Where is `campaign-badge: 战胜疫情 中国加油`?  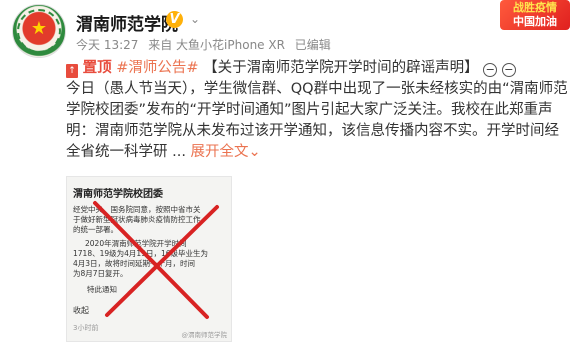 campaign-badge: 战胜疫情 中国加油 is located at coordinates (535, 15).